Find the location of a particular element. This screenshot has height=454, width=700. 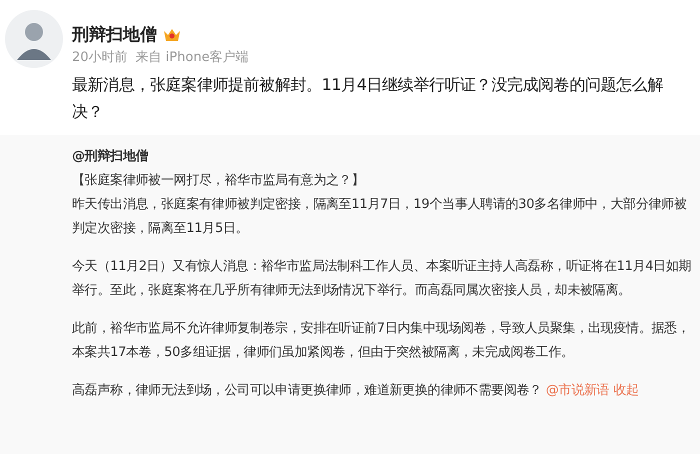

repost-headline: 【张庭案律师被一网打尽，裕华市监局有意为之？】 is located at coordinates (219, 181).